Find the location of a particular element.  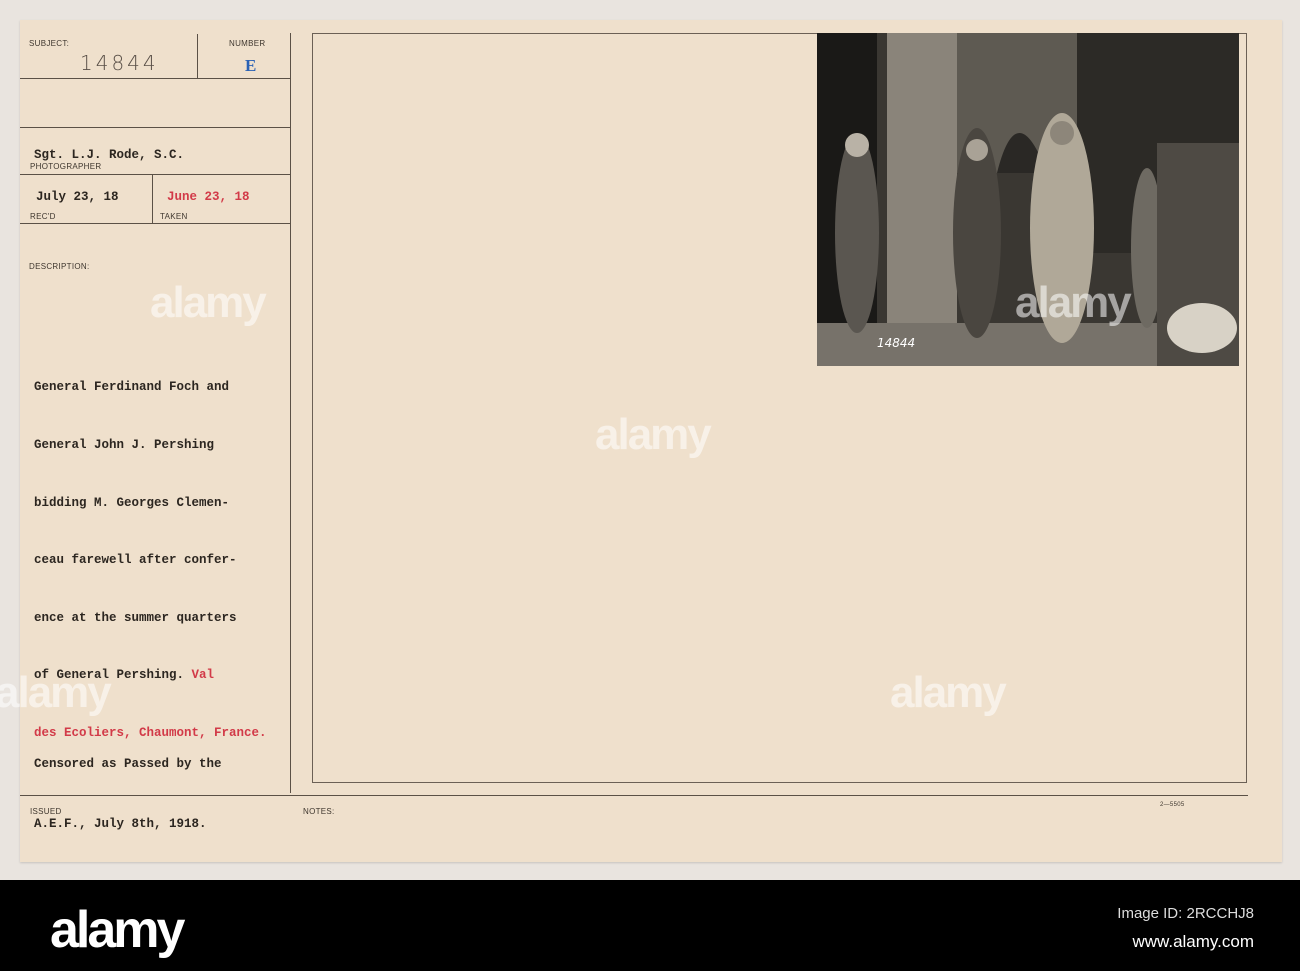

photographer-name: Sgt. L.J. Rode, S.C. is located at coordinates (109, 155).